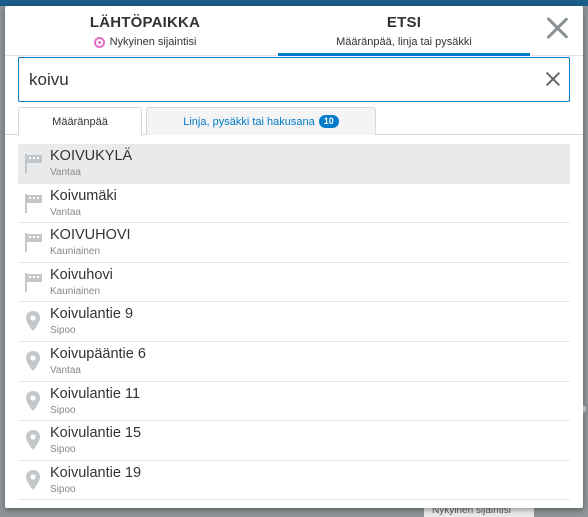  I want to click on list-item: Koivumäki Vantaa, so click(294, 204).